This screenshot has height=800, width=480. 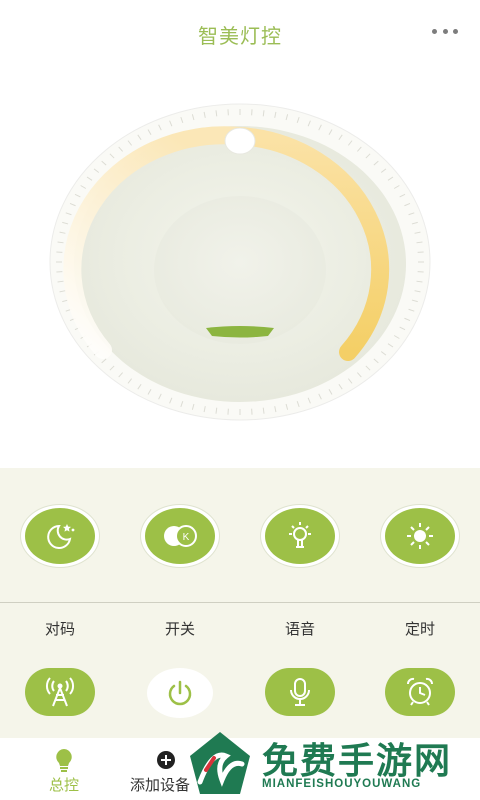 I want to click on toggle-k-icon: K, so click(x=180, y=536).